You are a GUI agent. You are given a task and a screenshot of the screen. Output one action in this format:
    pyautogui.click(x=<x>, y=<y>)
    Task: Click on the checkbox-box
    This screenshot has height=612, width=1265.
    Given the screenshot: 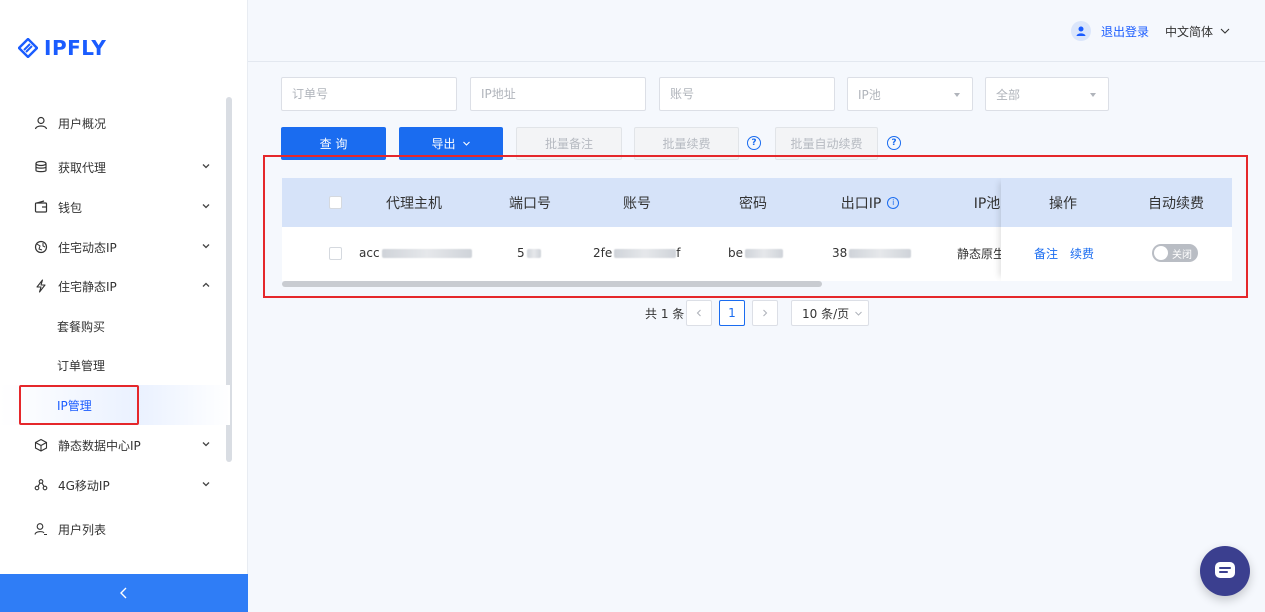 What is the action you would take?
    pyautogui.click(x=335, y=202)
    